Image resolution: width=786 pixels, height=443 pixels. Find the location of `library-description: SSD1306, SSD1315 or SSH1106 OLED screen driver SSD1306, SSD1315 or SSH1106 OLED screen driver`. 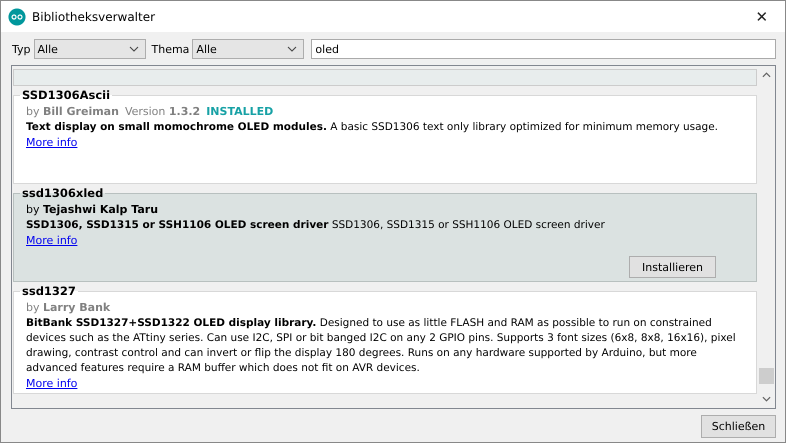

library-description: SSD1306, SSD1315 or SSH1106 OLED screen driver SSD1306, SSD1315 or SSH1106 OLED screen driver is located at coordinates (316, 225).